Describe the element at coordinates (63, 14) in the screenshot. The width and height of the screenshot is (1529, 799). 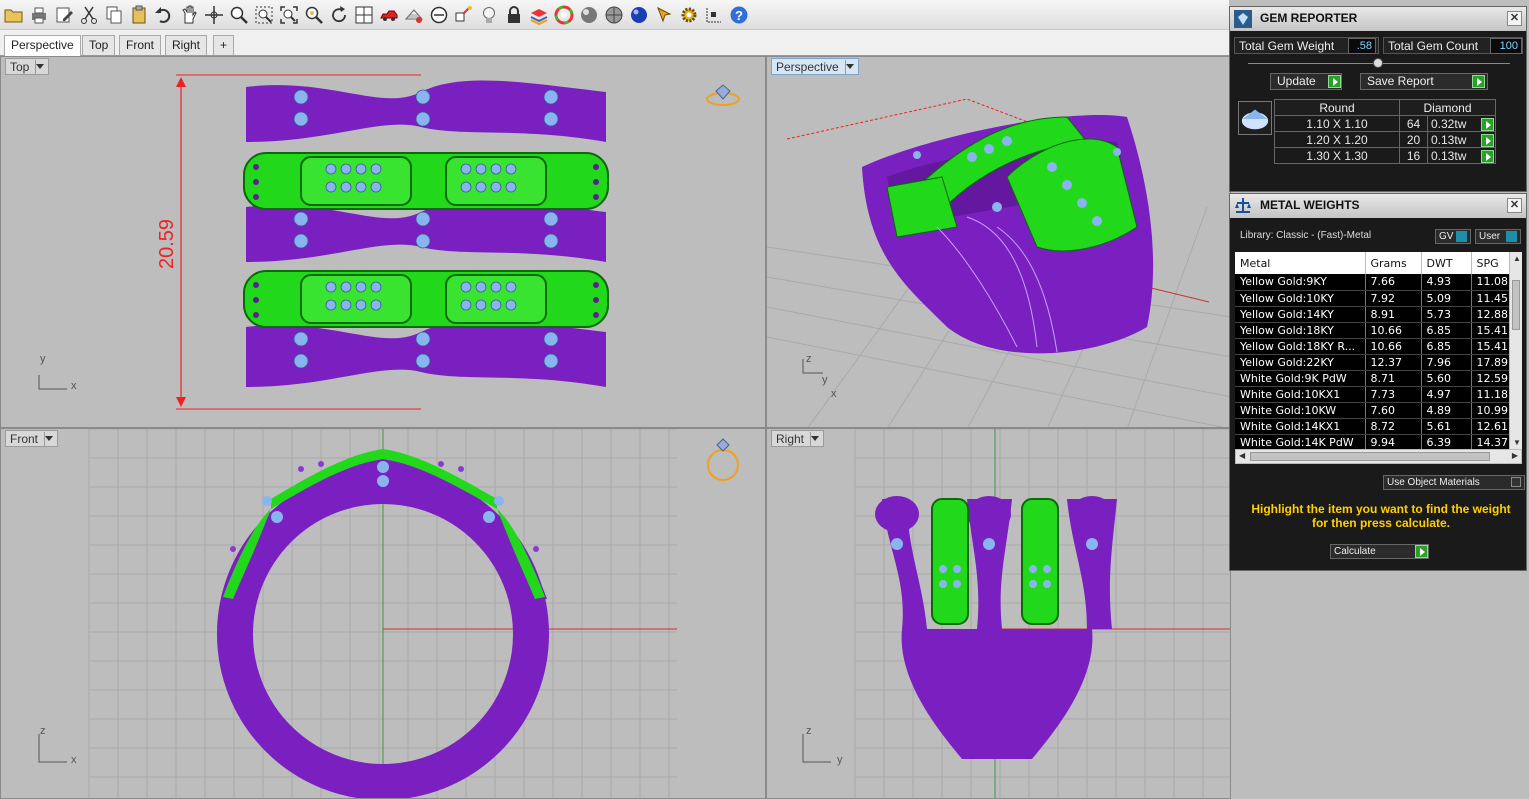
I see `edit-icon` at that location.